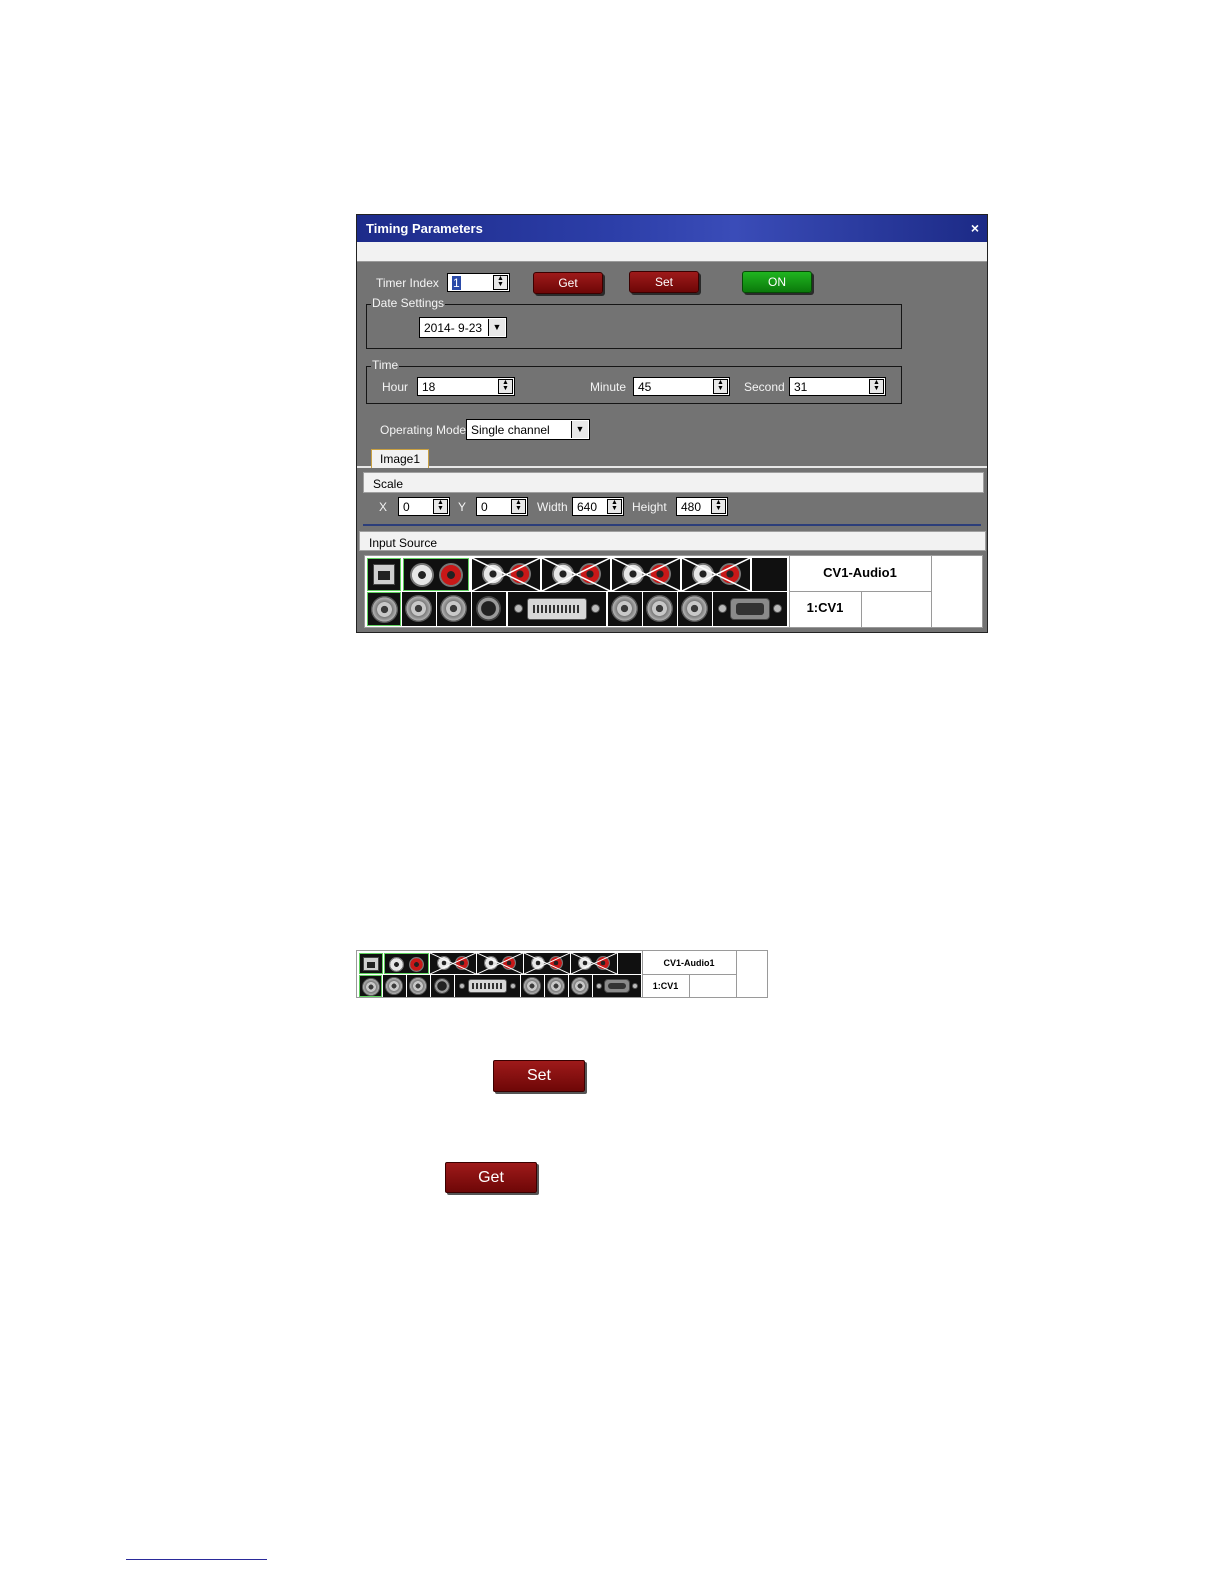 This screenshot has height=1584, width=1224. What do you see at coordinates (764, 387) in the screenshot?
I see `second-label: Second` at bounding box center [764, 387].